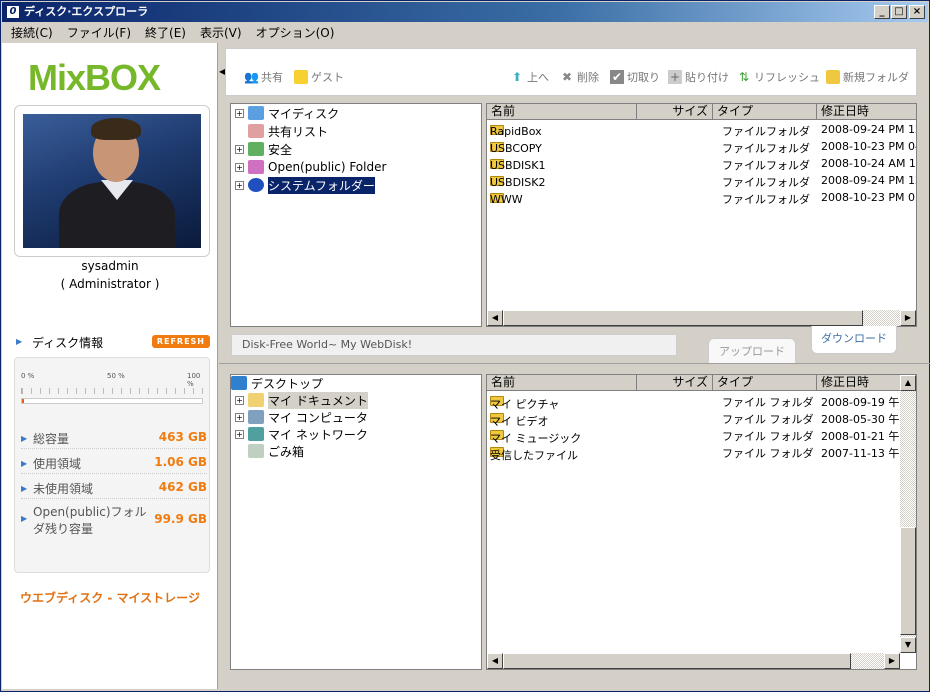 The width and height of the screenshot is (930, 692). Describe the element at coordinates (506, 199) in the screenshot. I see `file-name: WWW` at that location.